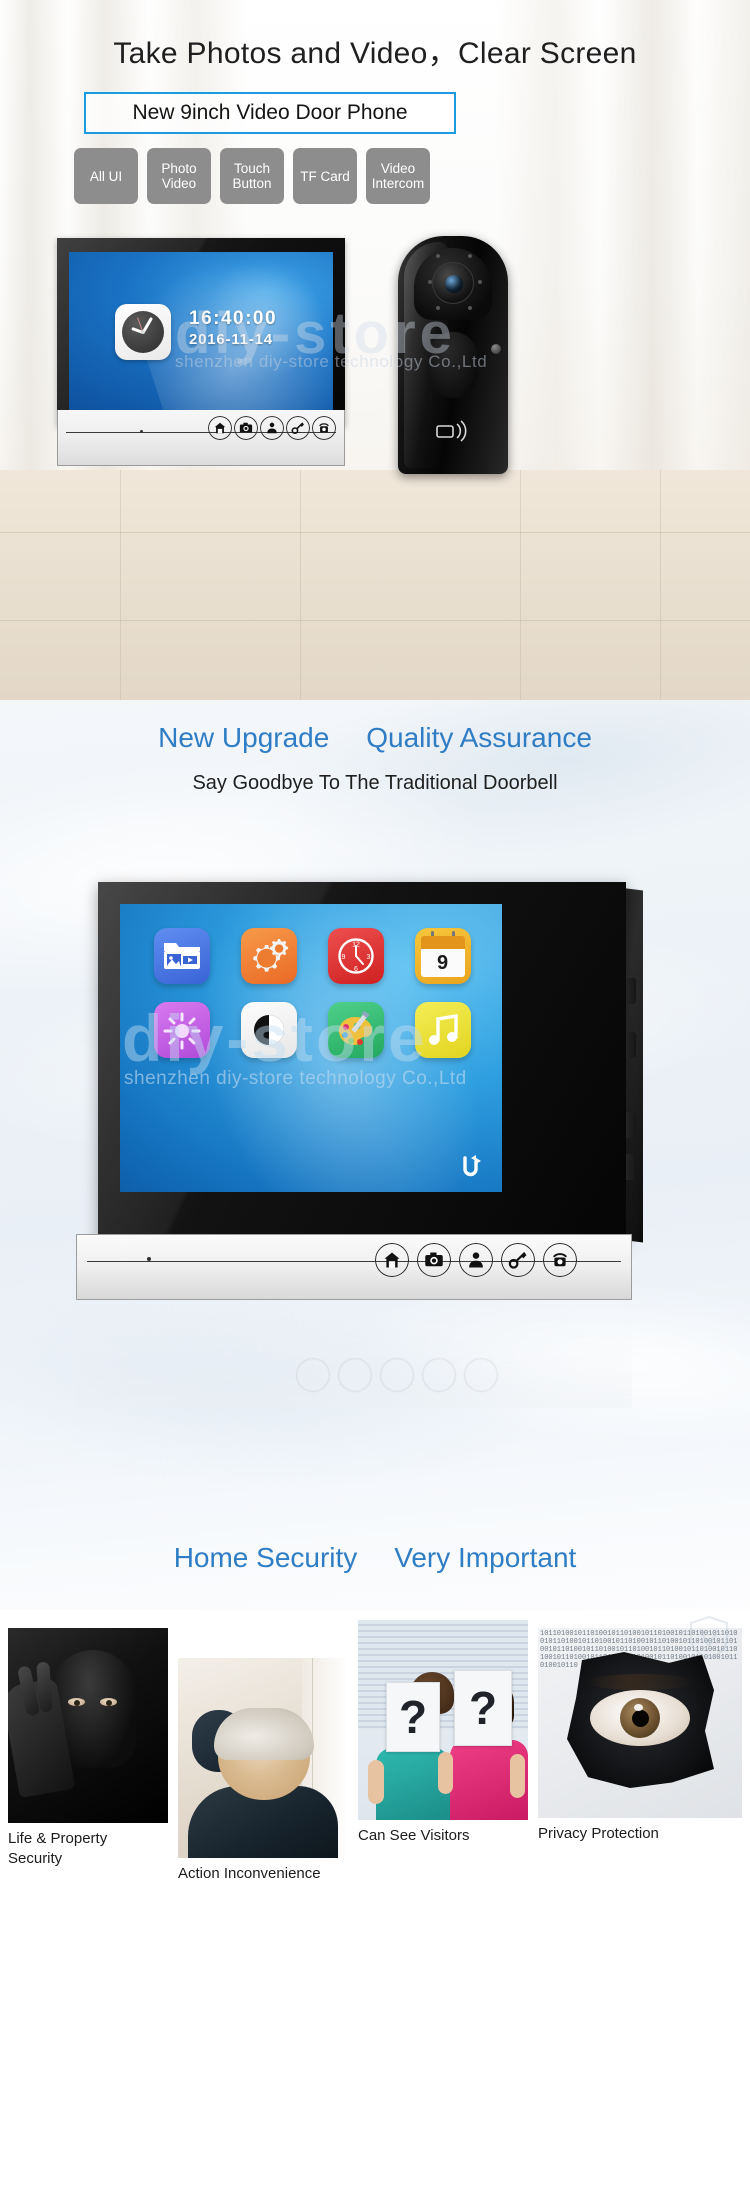  I want to click on floor-background, so click(375, 585).